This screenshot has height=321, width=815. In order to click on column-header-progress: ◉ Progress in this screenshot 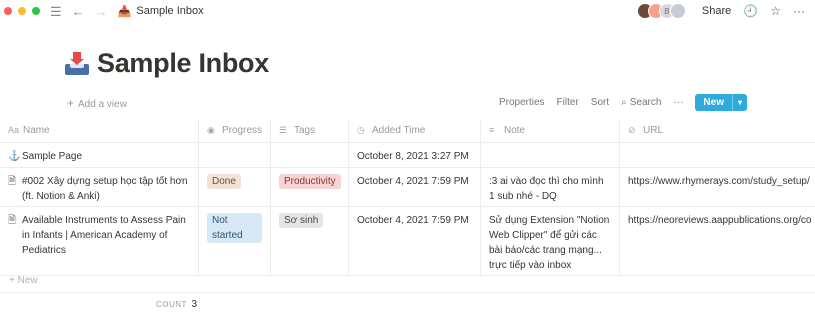, I will do `click(235, 130)`.